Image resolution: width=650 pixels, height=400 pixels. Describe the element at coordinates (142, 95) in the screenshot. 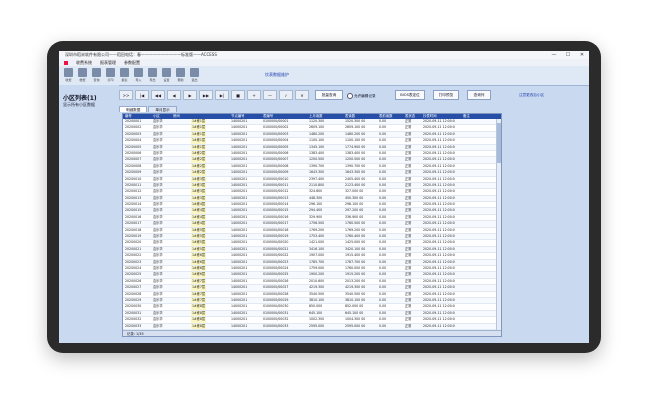

I see `nav-first-button: |◀` at that location.